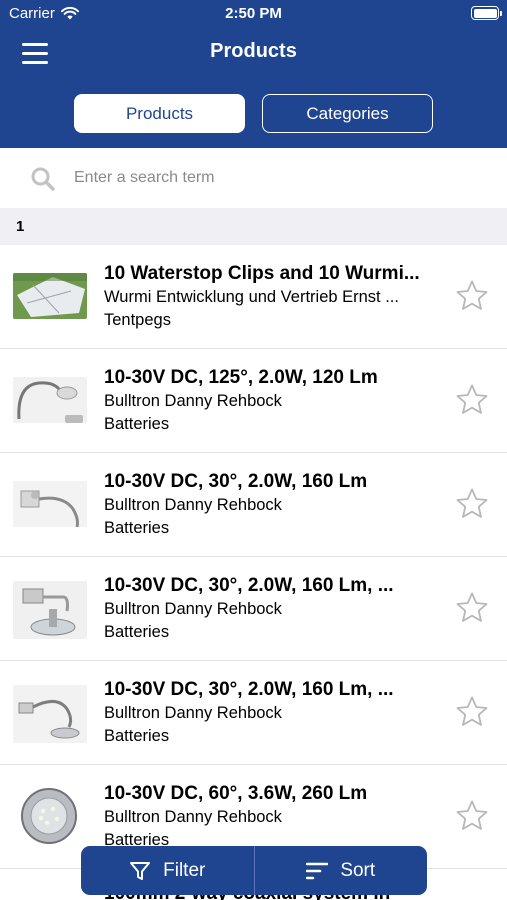 The width and height of the screenshot is (507, 900). What do you see at coordinates (274, 178) in the screenshot?
I see `search-input` at bounding box center [274, 178].